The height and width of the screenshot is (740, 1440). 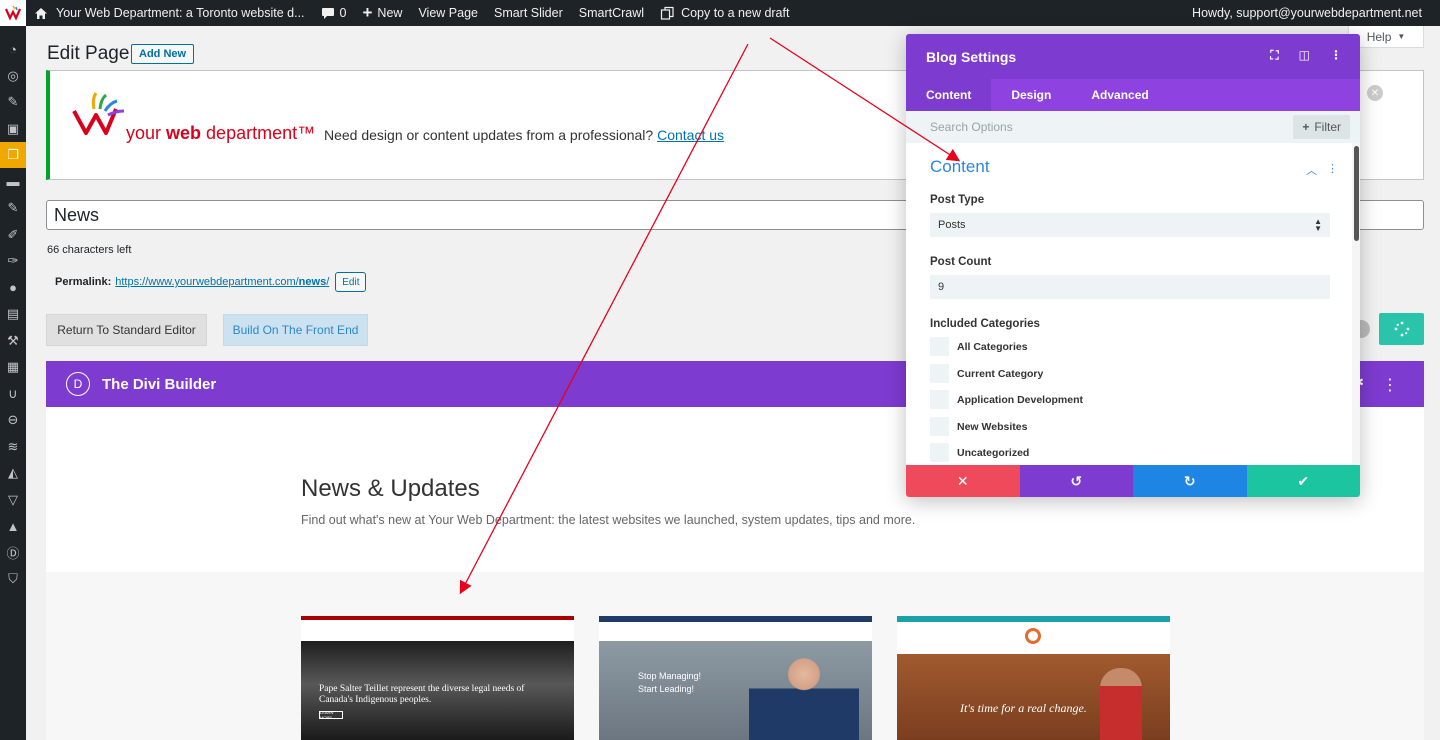 I want to click on redo-button: ↻, so click(x=1190, y=481).